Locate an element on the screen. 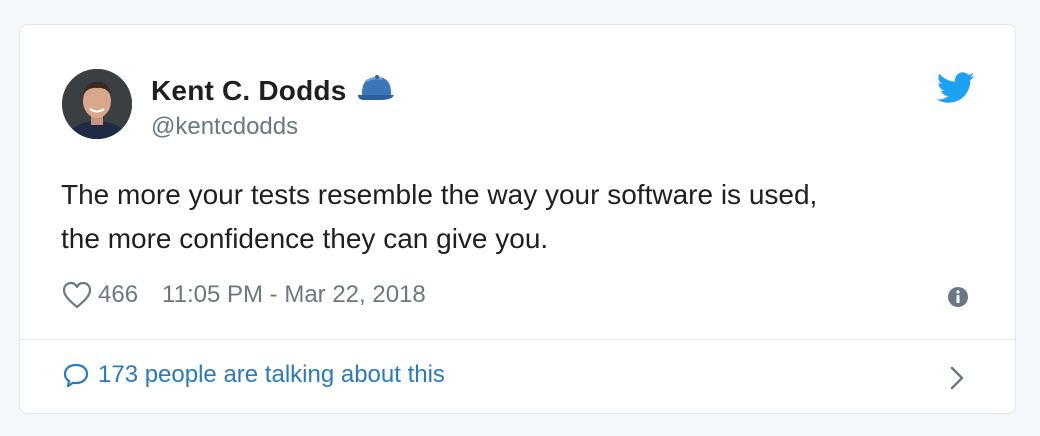  author-name-row: Kent C. Dodds is located at coordinates (273, 90).